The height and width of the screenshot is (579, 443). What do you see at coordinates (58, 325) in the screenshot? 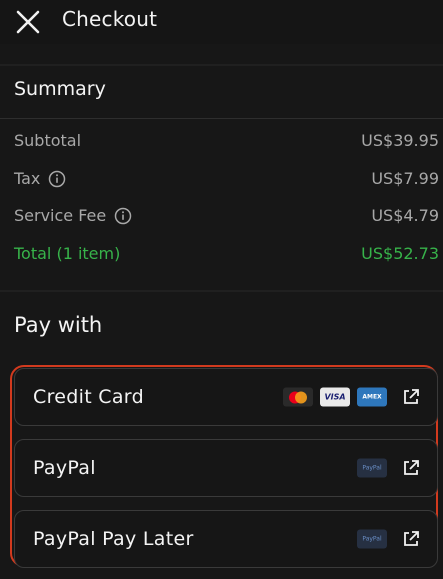
I see `pay-with-title: Pay with` at bounding box center [58, 325].